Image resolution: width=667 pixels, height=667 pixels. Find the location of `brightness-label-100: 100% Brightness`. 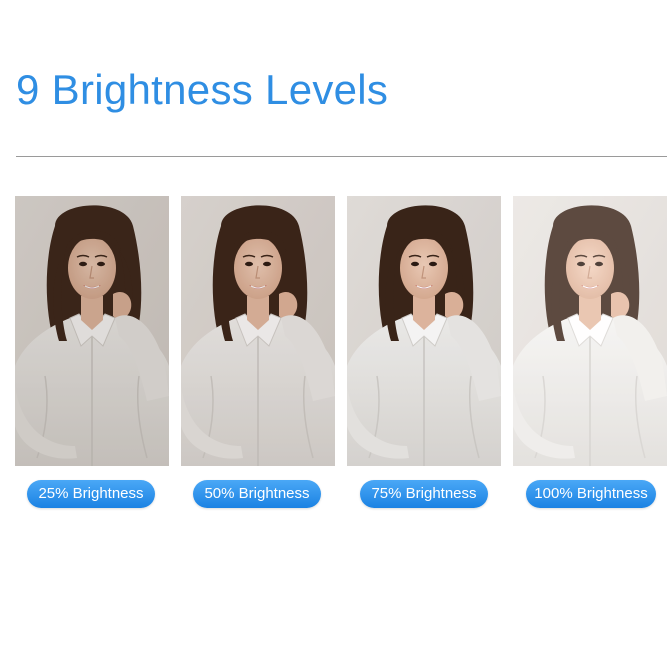

brightness-label-100: 100% Brightness is located at coordinates (591, 494).